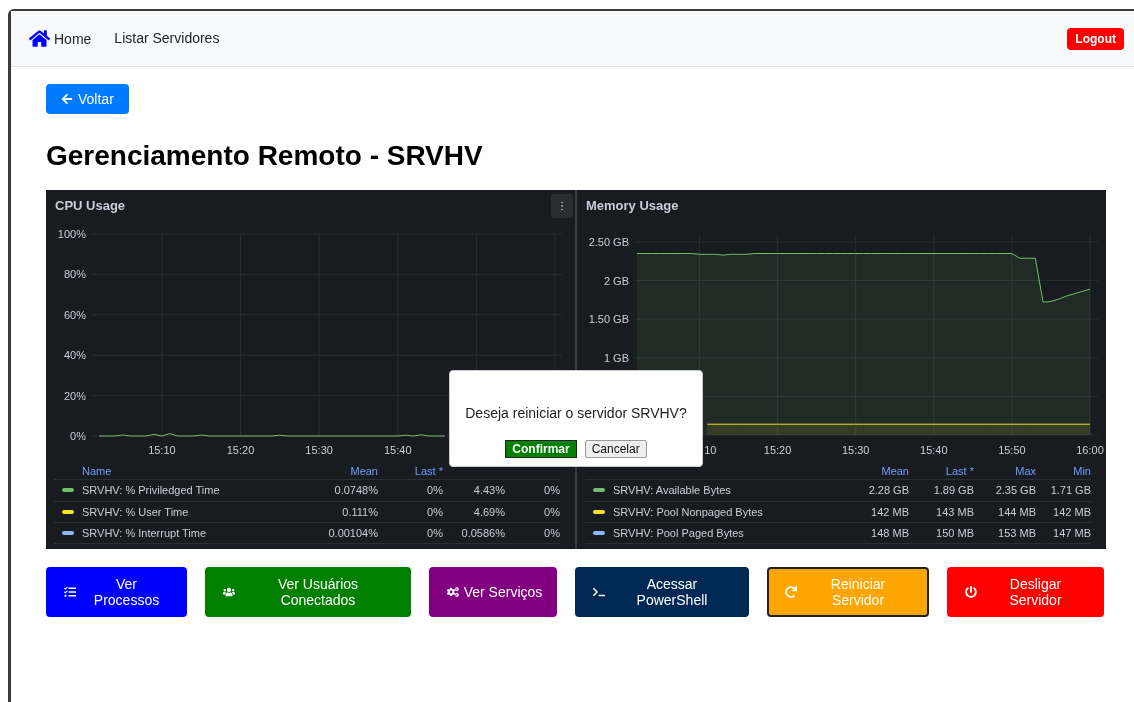 The width and height of the screenshot is (1134, 702). I want to click on table-cell: 147 MB, so click(1072, 532).